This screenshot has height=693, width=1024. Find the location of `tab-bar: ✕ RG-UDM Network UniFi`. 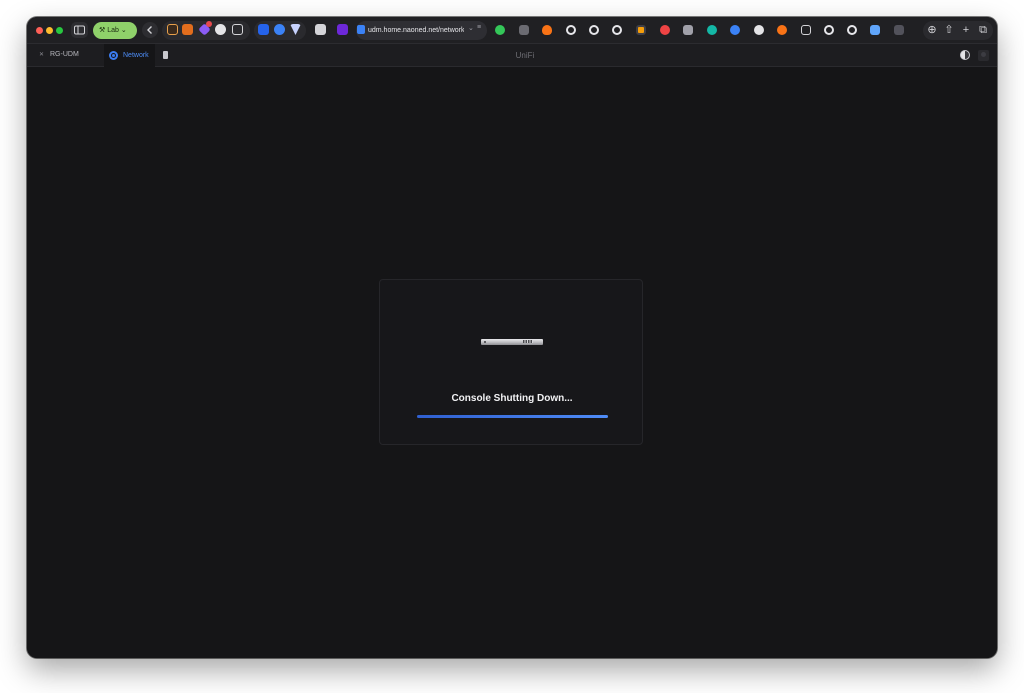

tab-bar: ✕ RG-UDM Network UniFi is located at coordinates (512, 55).